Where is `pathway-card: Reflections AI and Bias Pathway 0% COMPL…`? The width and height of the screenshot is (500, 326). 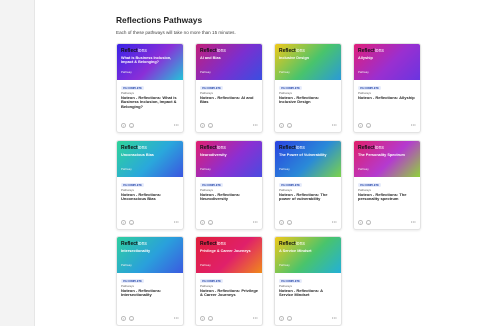 pathway-card: Reflections AI and Bias Pathway 0% COMPL… is located at coordinates (229, 88).